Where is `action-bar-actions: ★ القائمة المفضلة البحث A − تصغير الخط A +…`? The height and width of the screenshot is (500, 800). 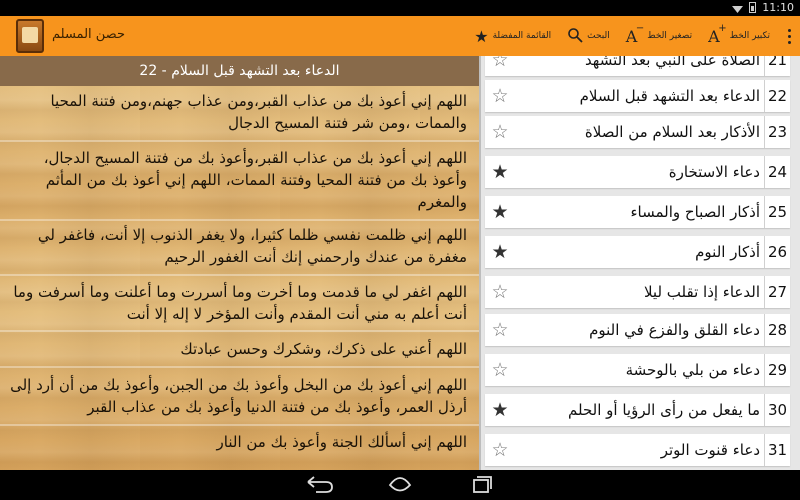 action-bar-actions: ★ القائمة المفضلة البحث A − تصغير الخط A +… is located at coordinates (633, 36).